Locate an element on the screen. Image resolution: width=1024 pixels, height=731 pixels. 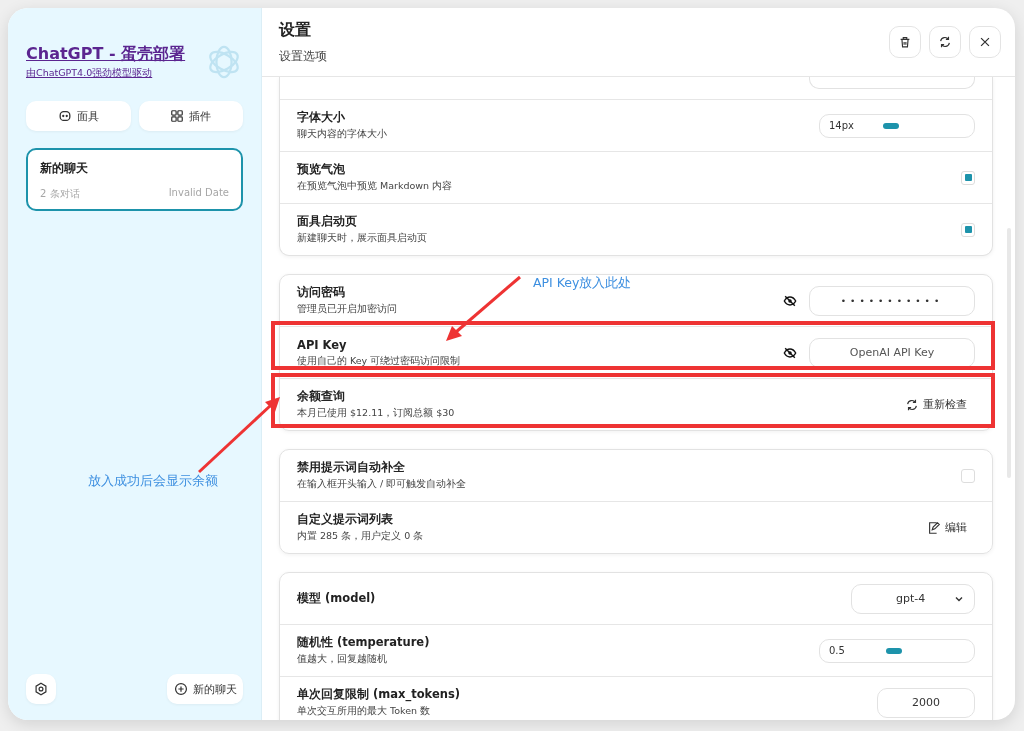
setting-title: 模型 (model) is located at coordinates (336, 598).